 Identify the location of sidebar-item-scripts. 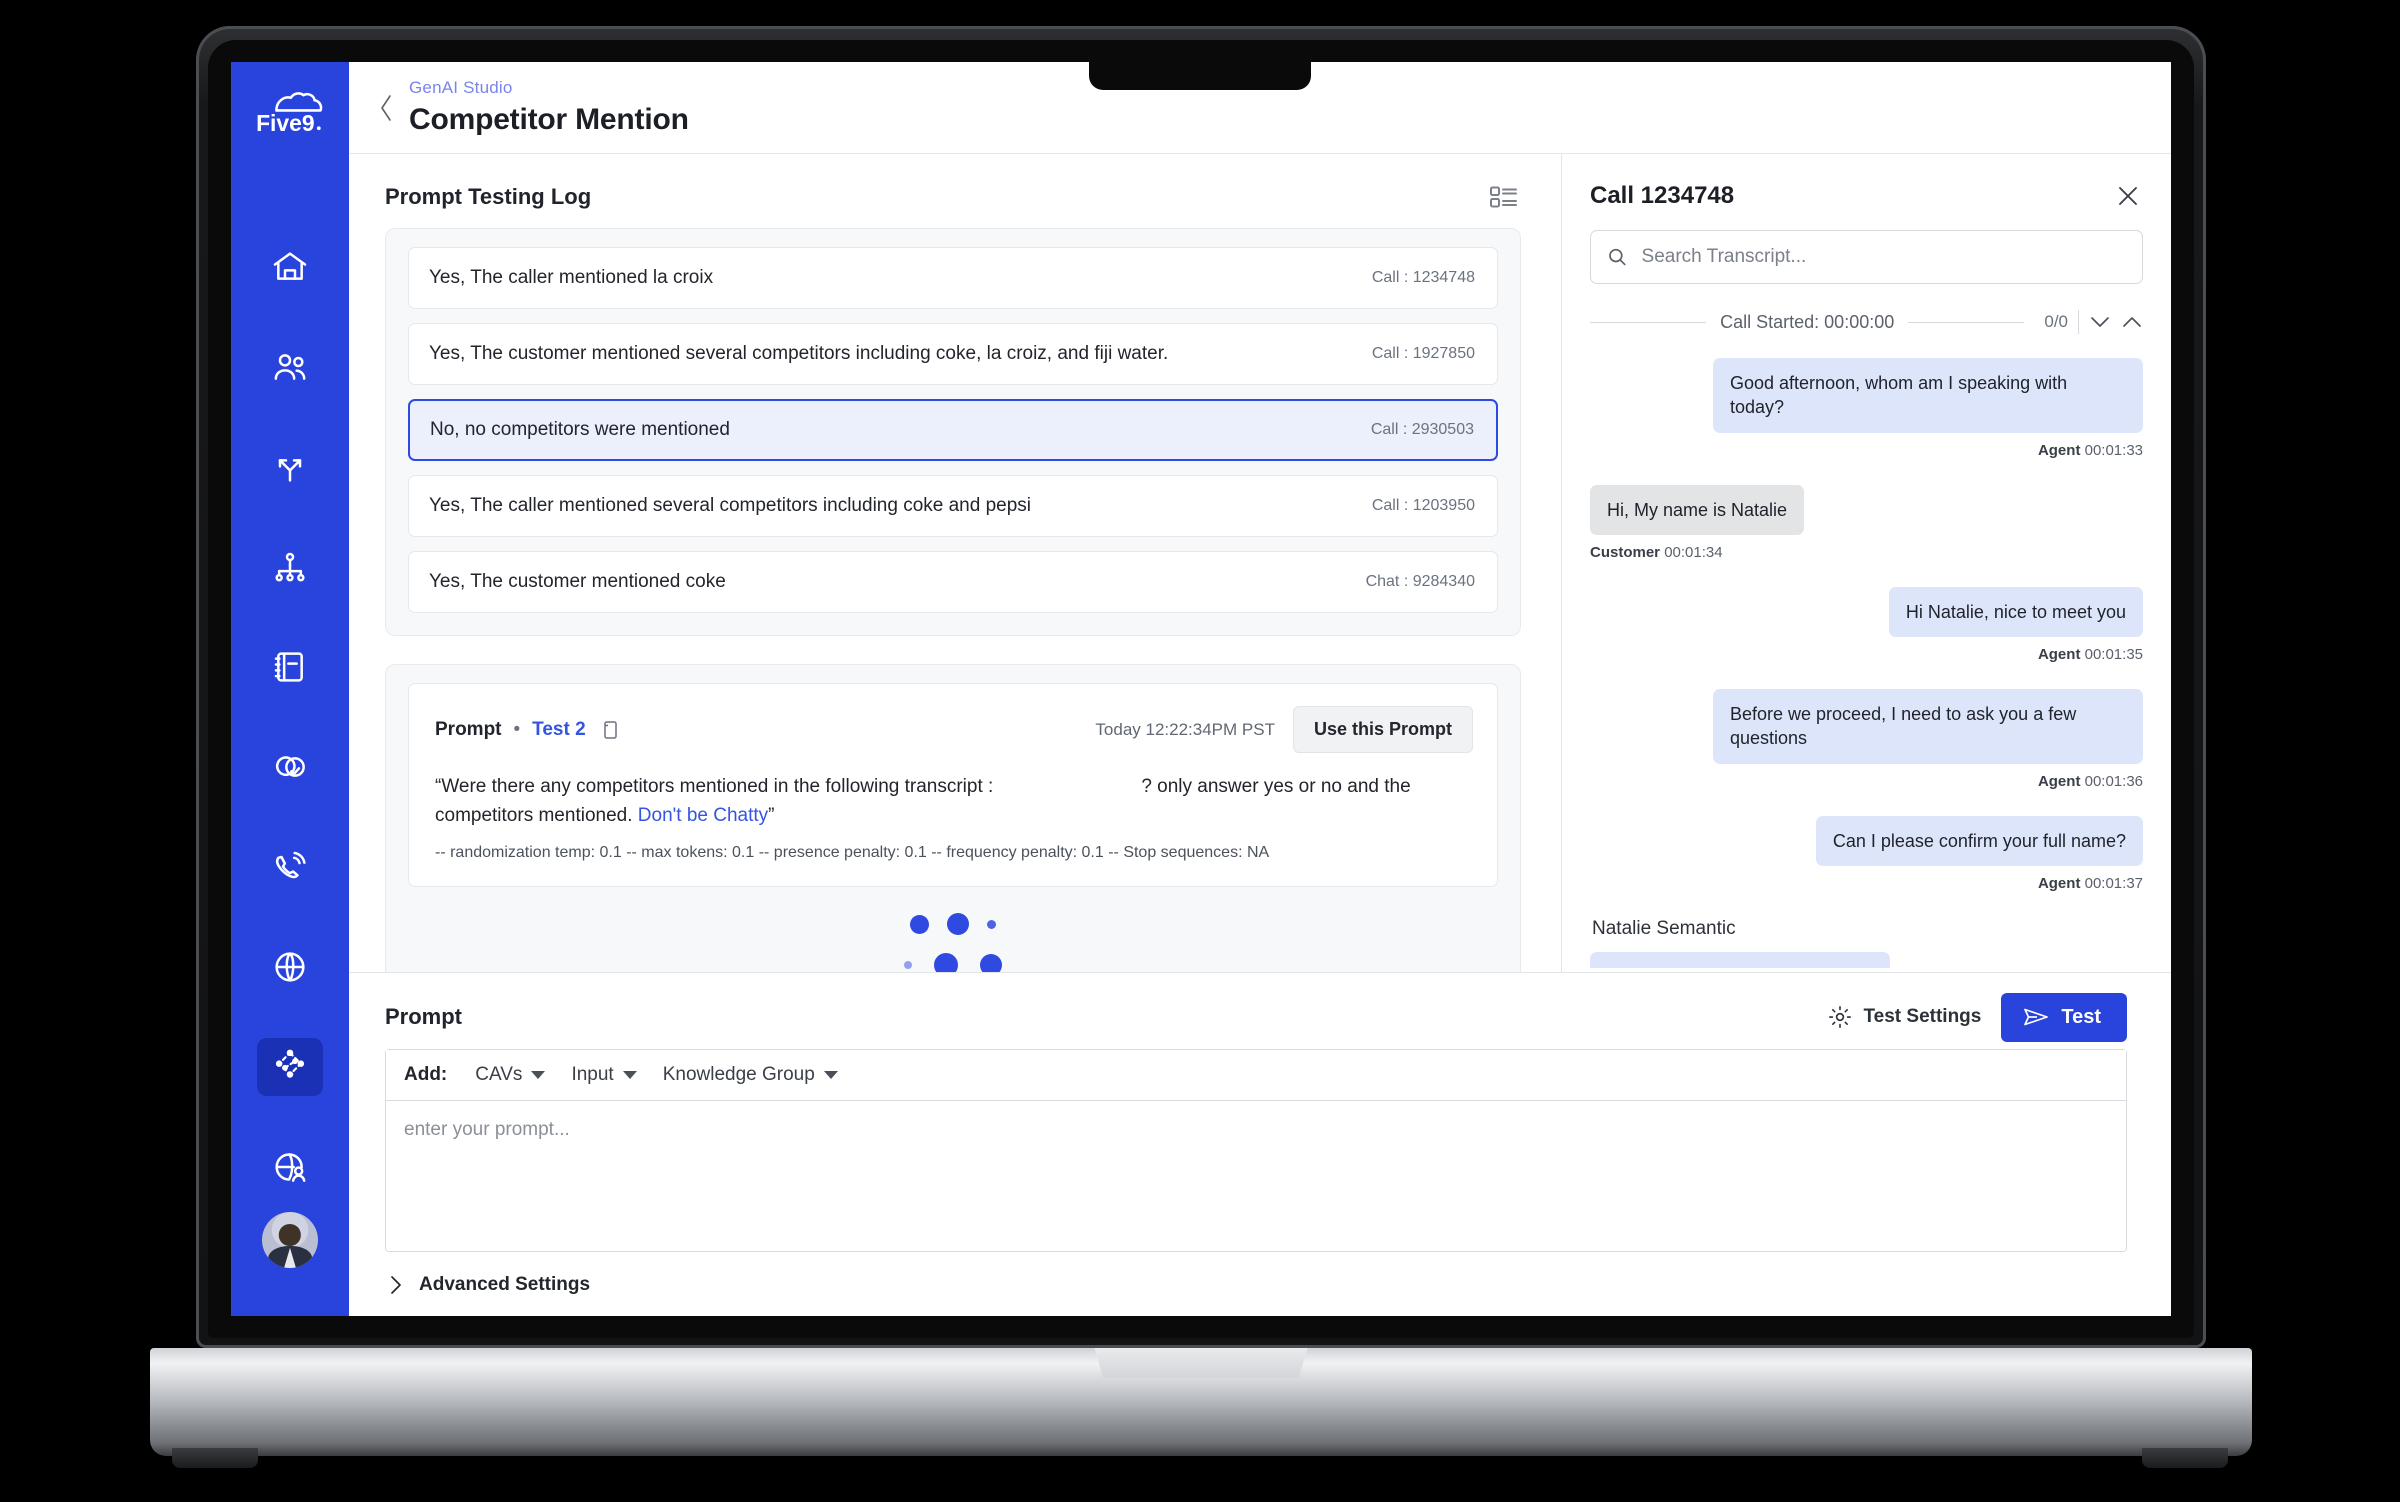
(290, 667).